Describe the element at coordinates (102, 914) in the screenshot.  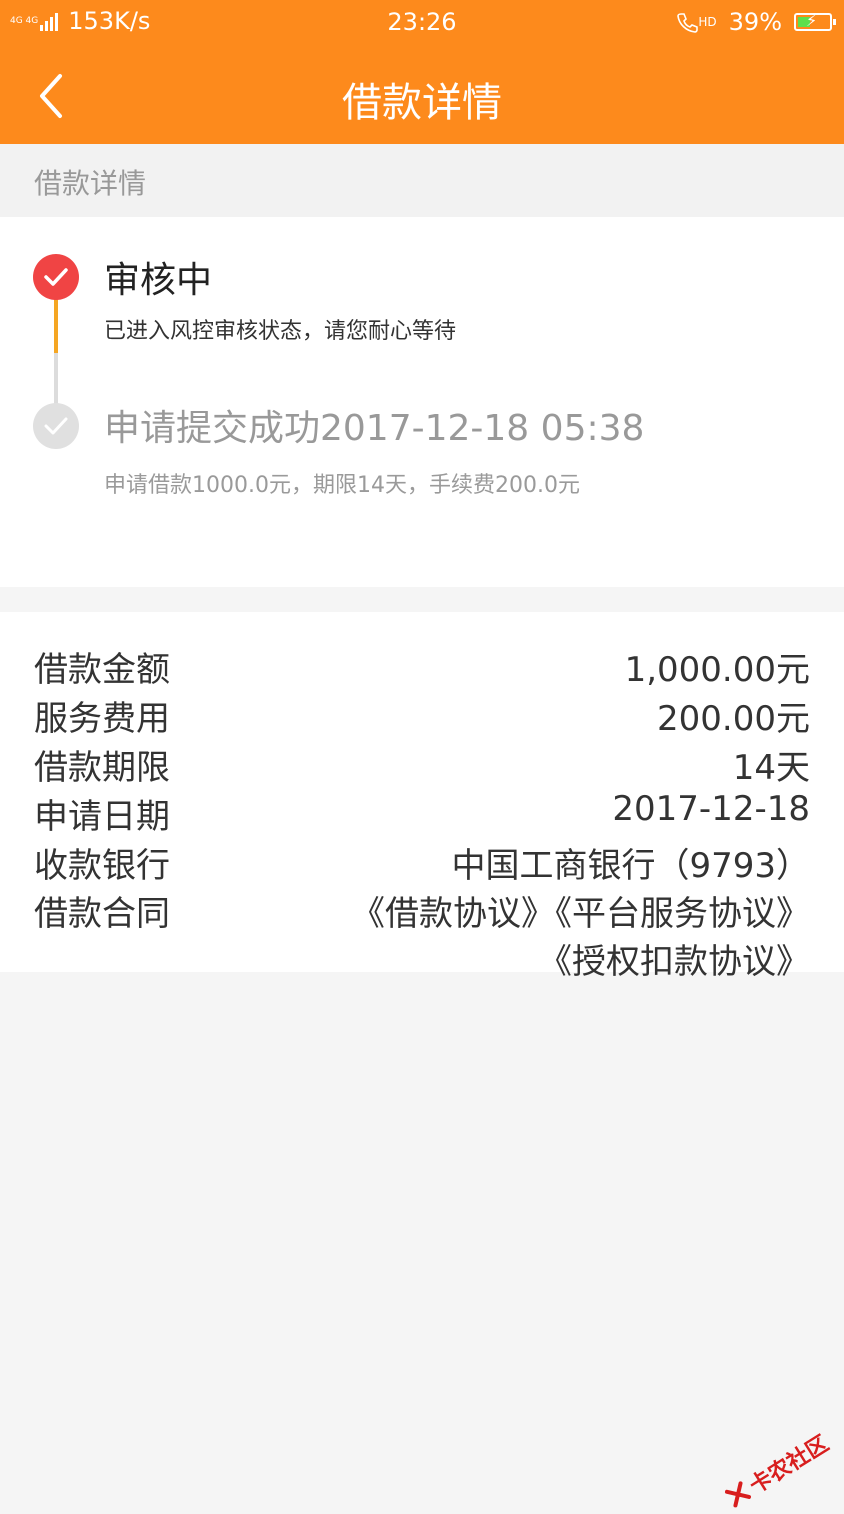
I see `detail-label: 借款合同` at that location.